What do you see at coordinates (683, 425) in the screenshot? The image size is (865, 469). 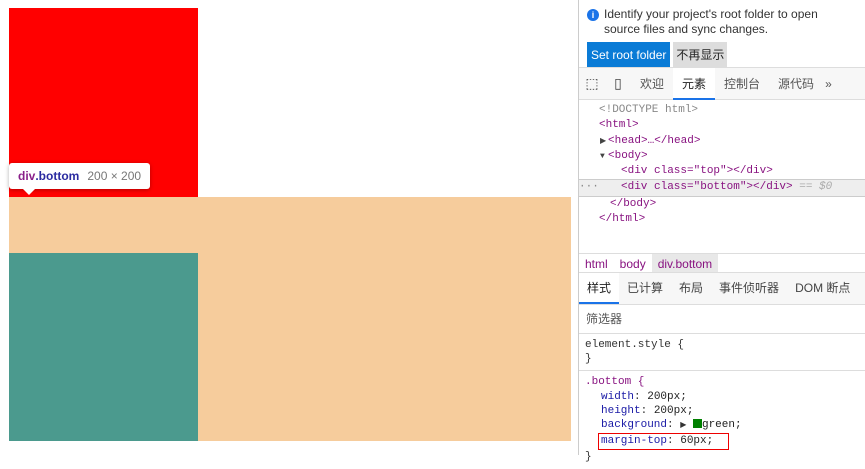 I see `expand-triangle-icon: ▶` at bounding box center [683, 425].